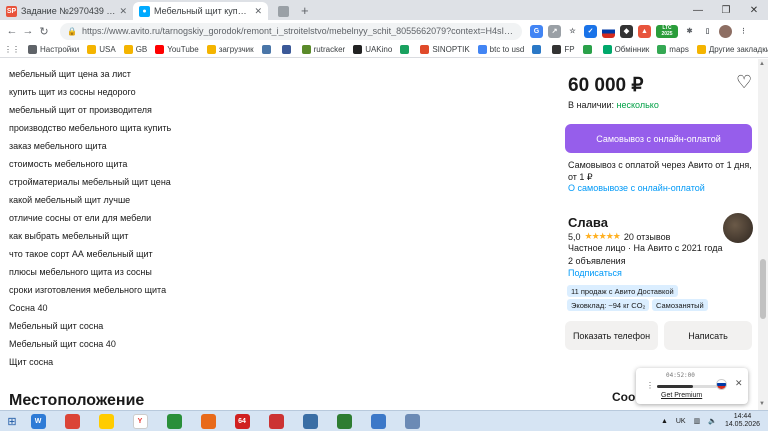 Image resolution: width=768 pixels, height=432 pixels. I want to click on bookmark-label: Настройки, so click(60, 49).